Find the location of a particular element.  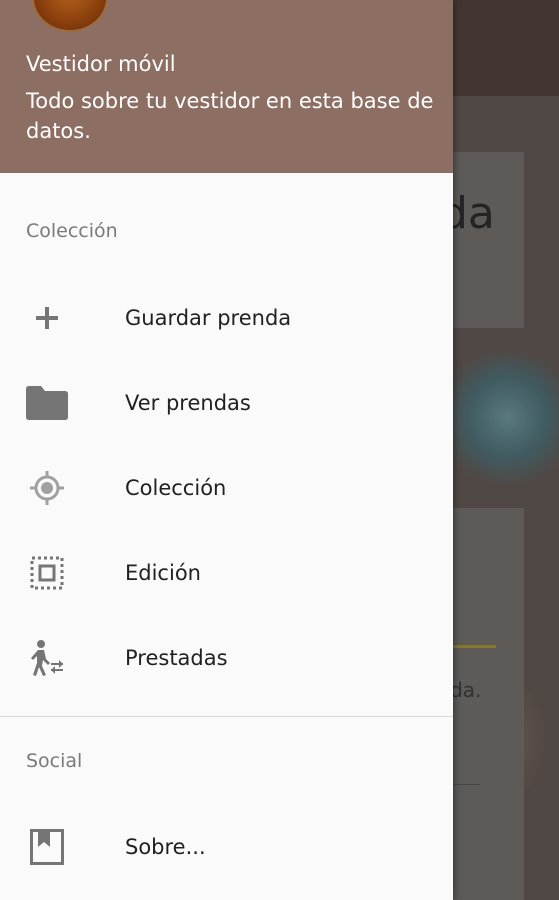

menu-item-label: Guardar prenda is located at coordinates (208, 318).